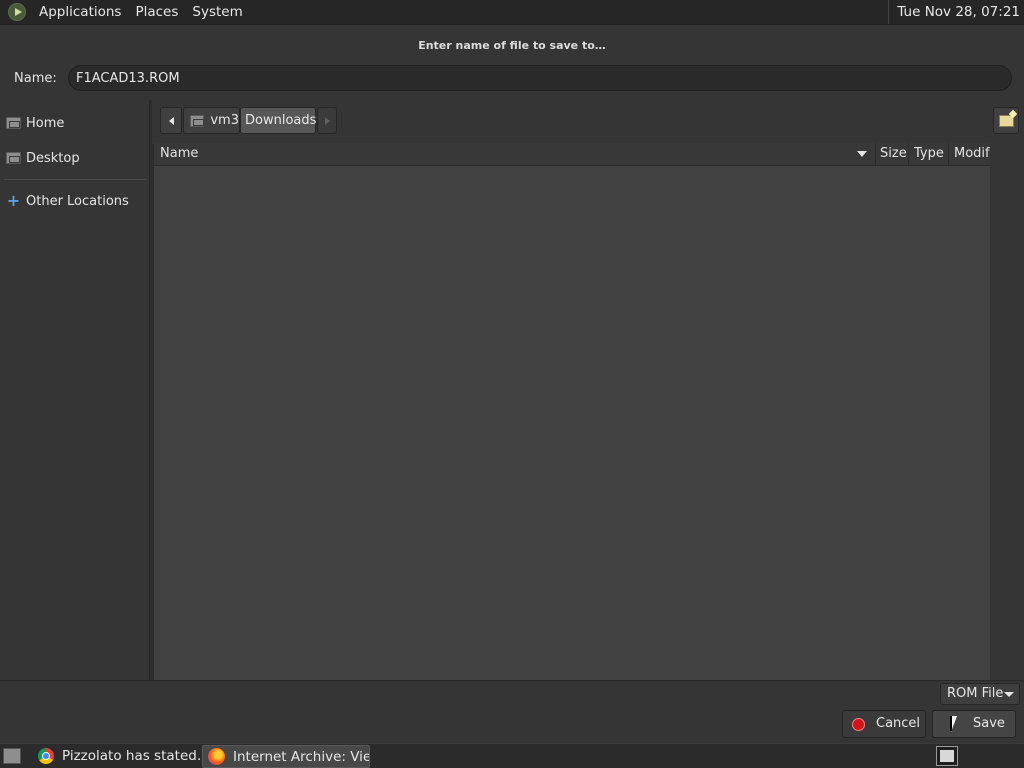 Image resolution: width=1024 pixels, height=768 pixels. I want to click on path-scroll-right-button, so click(327, 120).